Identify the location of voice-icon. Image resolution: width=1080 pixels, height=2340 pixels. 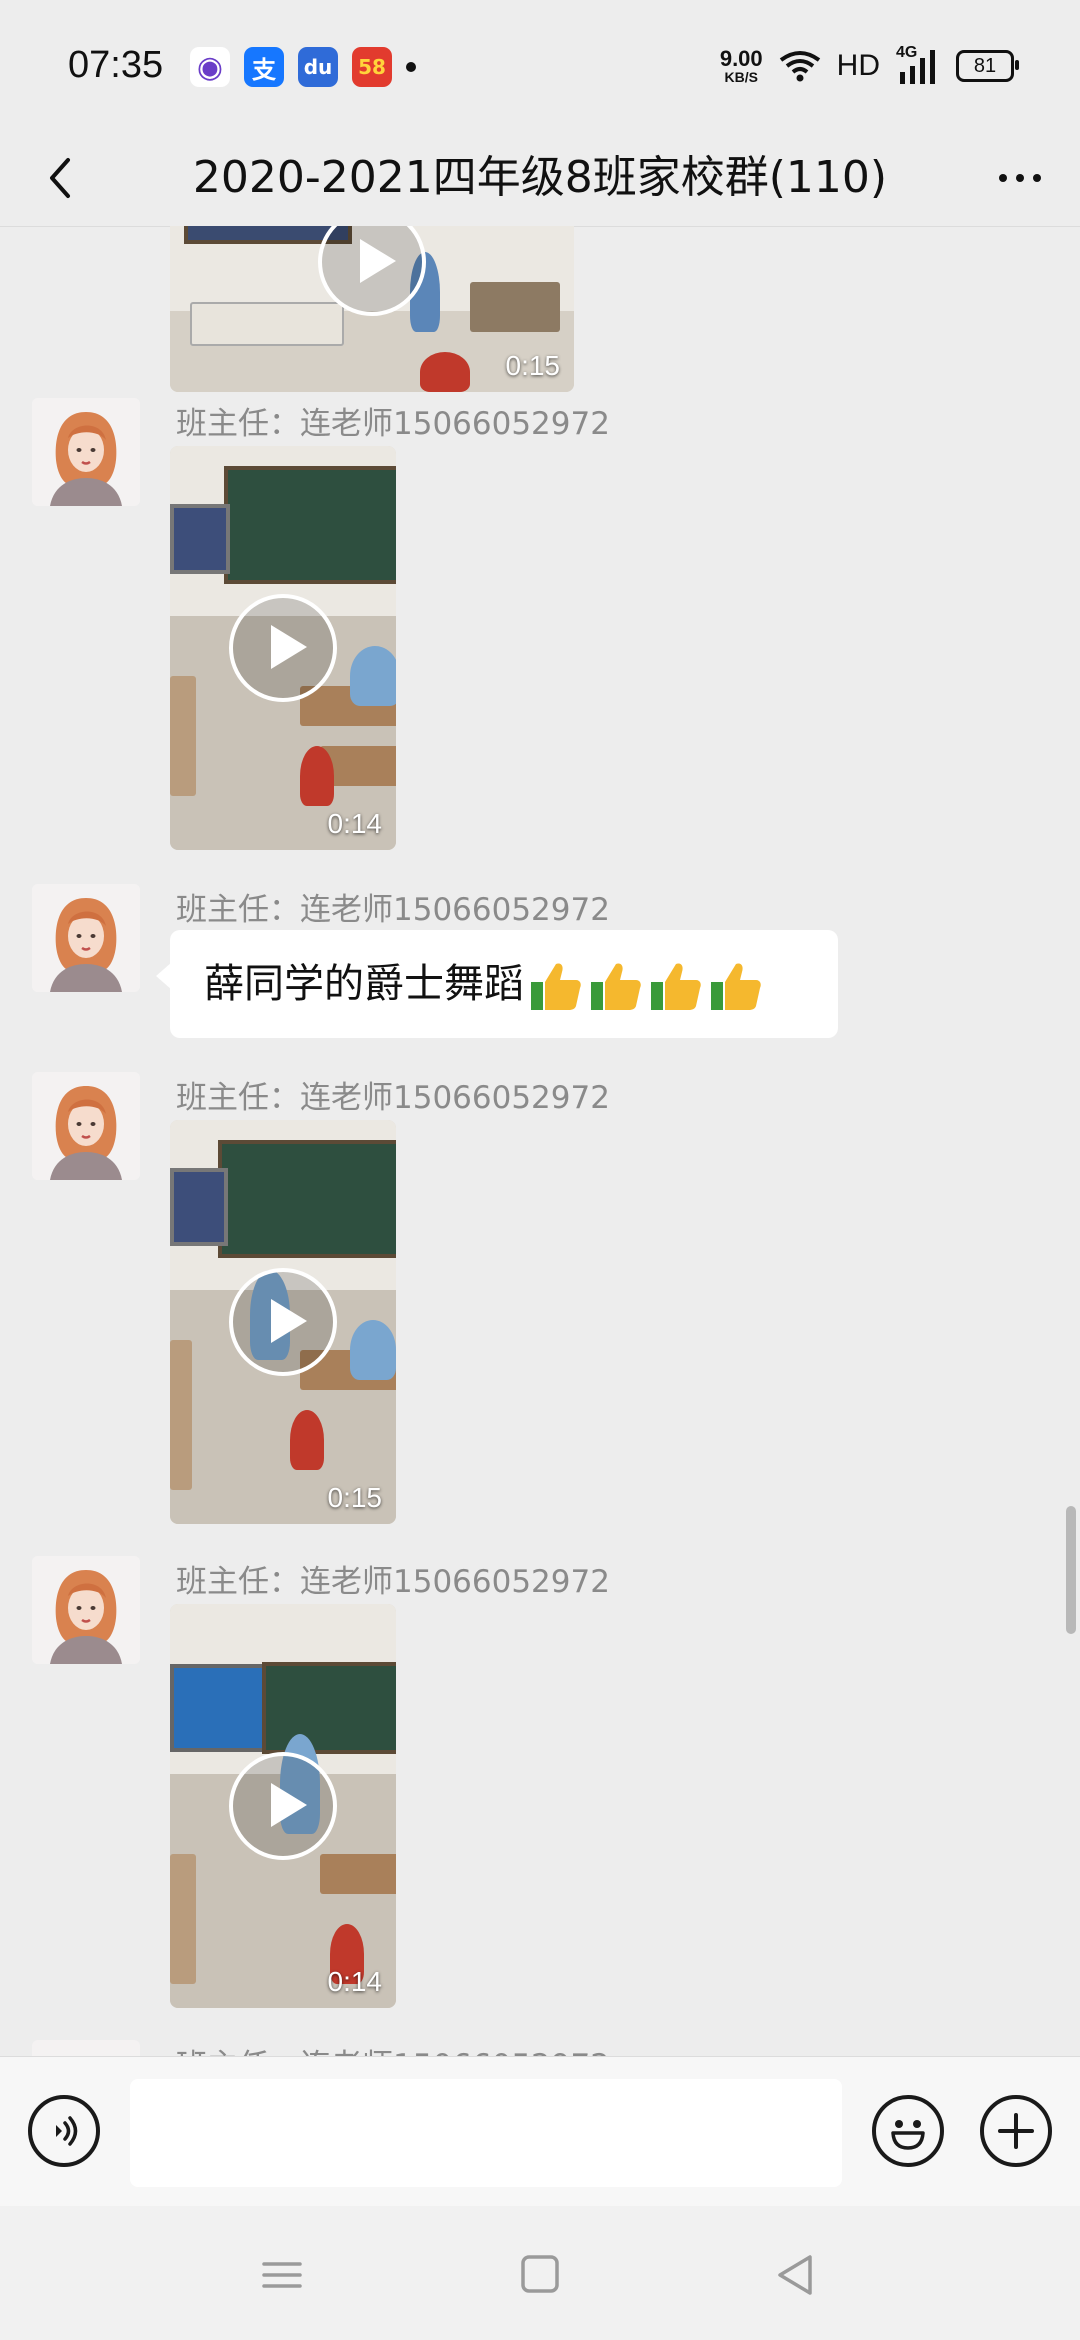
(67, 2131).